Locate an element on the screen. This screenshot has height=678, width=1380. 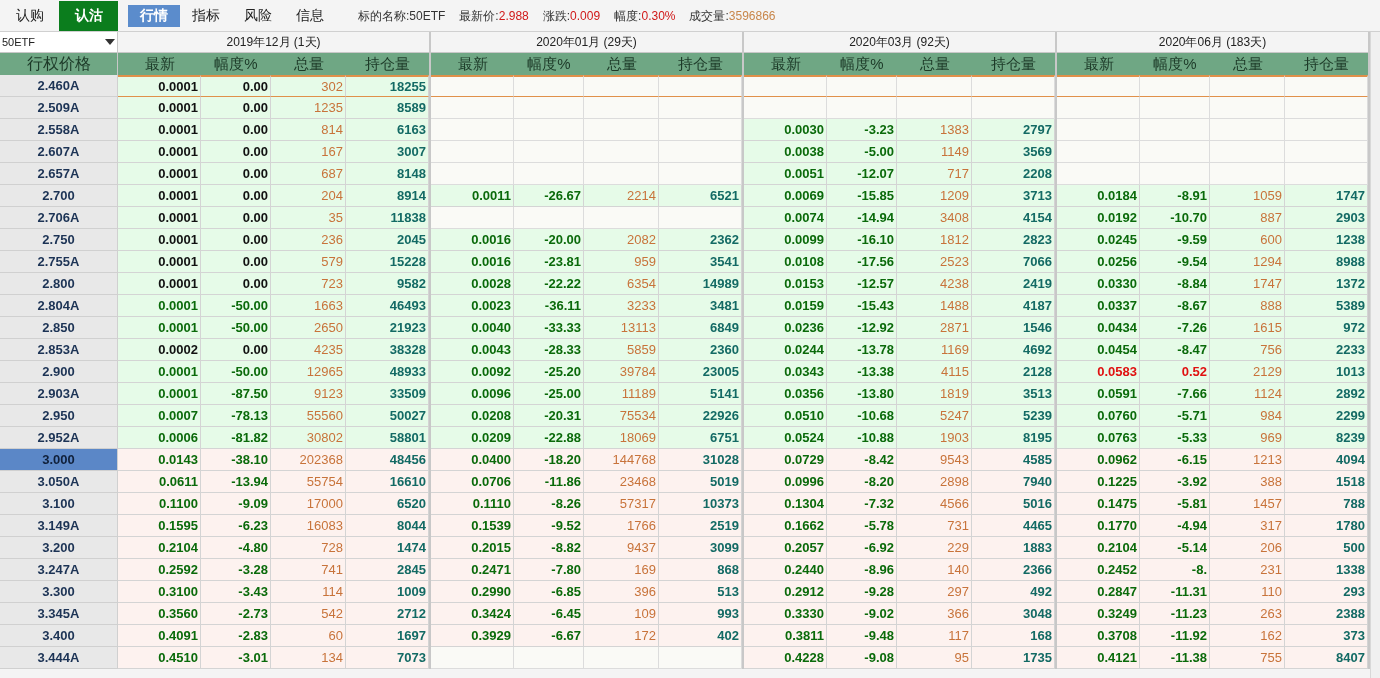
strike-cell: 2.657A is located at coordinates (59, 174).